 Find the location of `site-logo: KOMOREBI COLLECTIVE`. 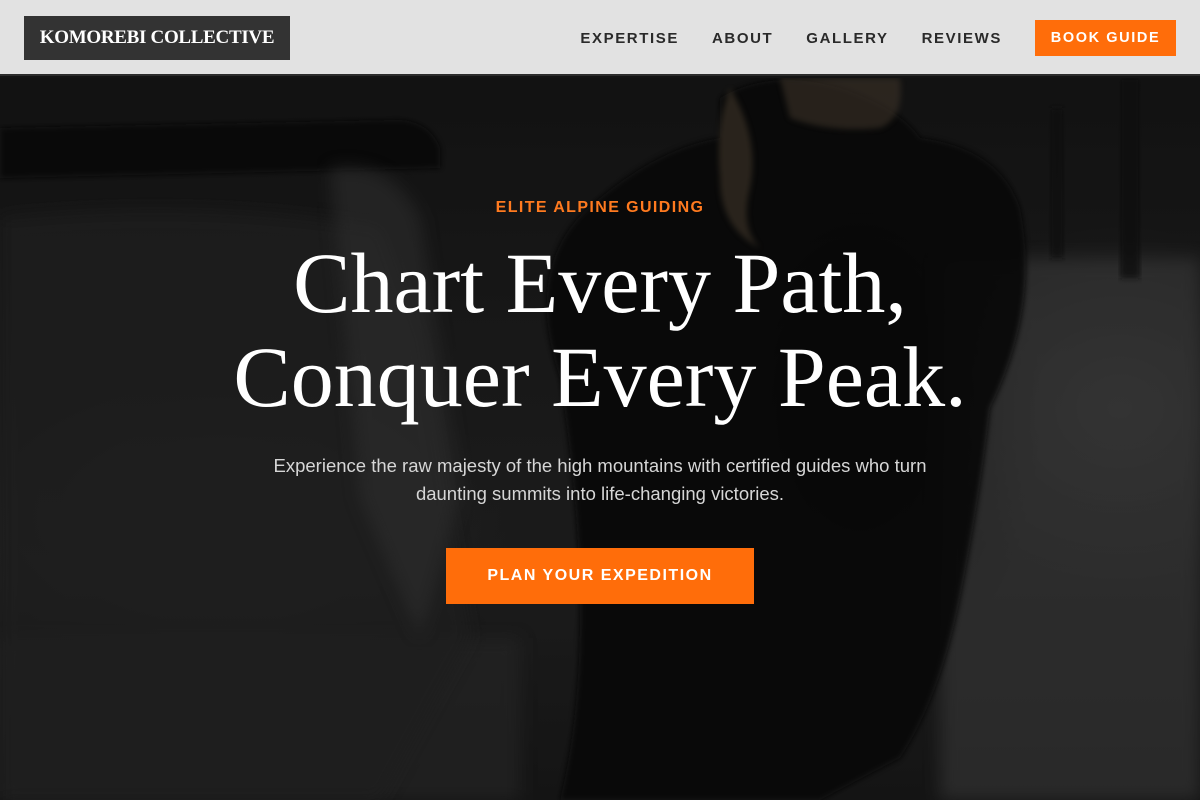

site-logo: KOMOREBI COLLECTIVE is located at coordinates (157, 38).